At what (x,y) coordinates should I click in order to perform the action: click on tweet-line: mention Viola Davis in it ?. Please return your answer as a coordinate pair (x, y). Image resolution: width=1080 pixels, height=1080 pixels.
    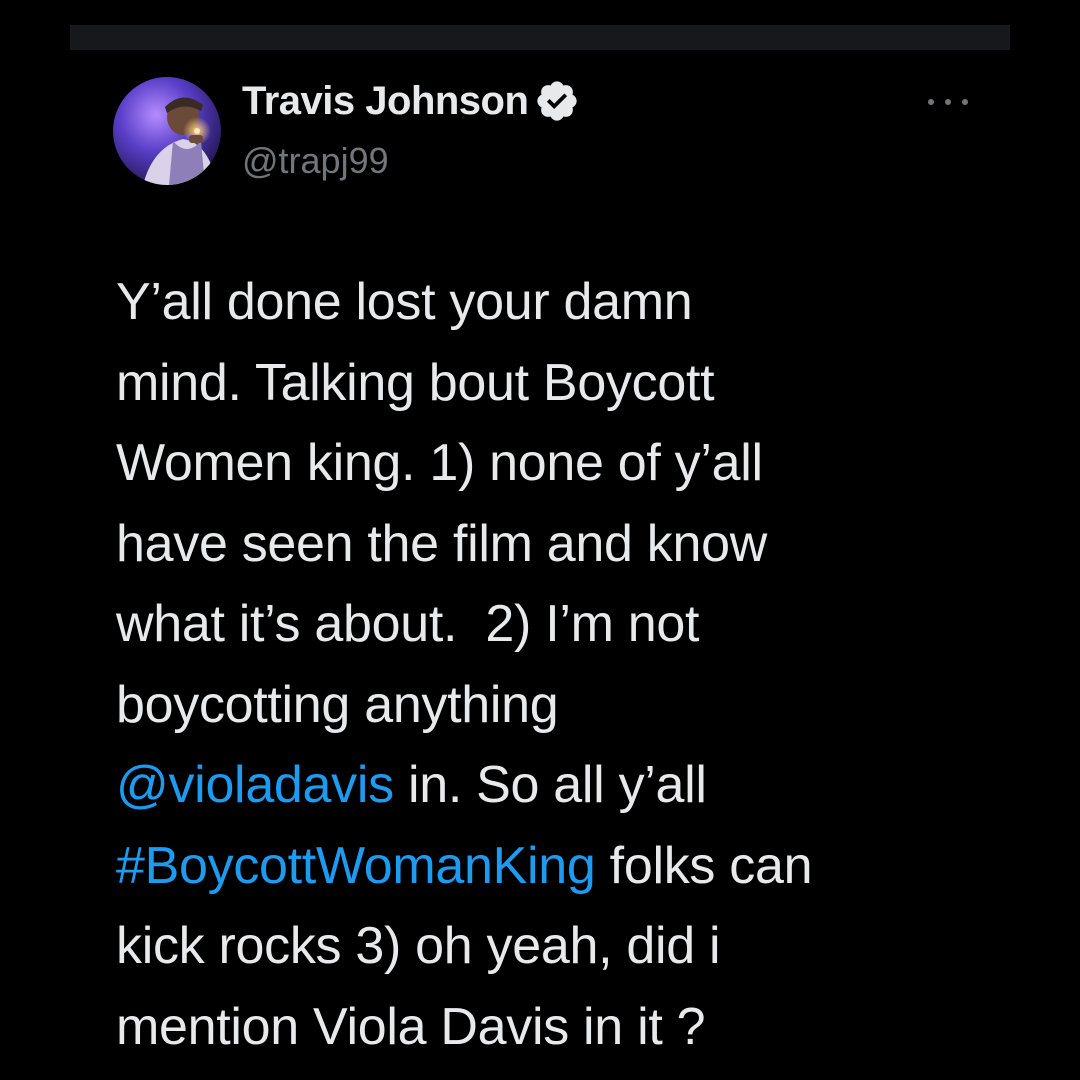
    Looking at the image, I should click on (566, 1027).